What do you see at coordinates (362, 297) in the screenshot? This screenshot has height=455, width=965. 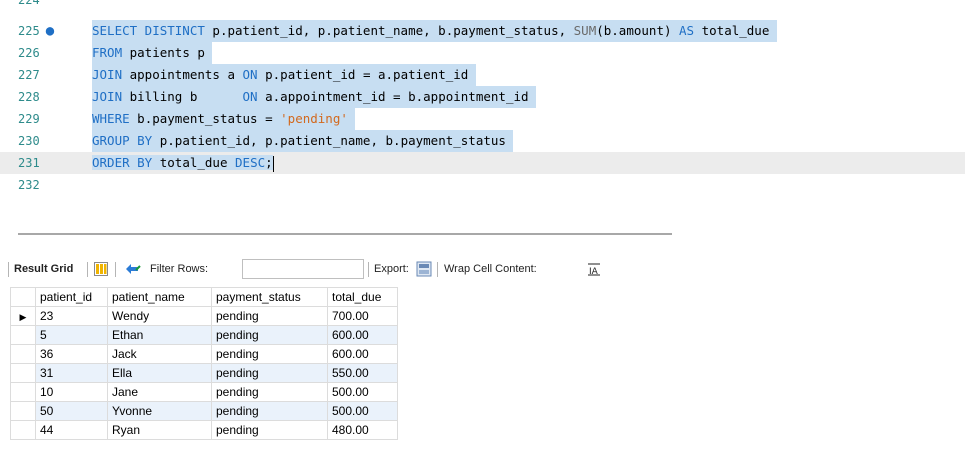 I see `column-header: total_due` at bounding box center [362, 297].